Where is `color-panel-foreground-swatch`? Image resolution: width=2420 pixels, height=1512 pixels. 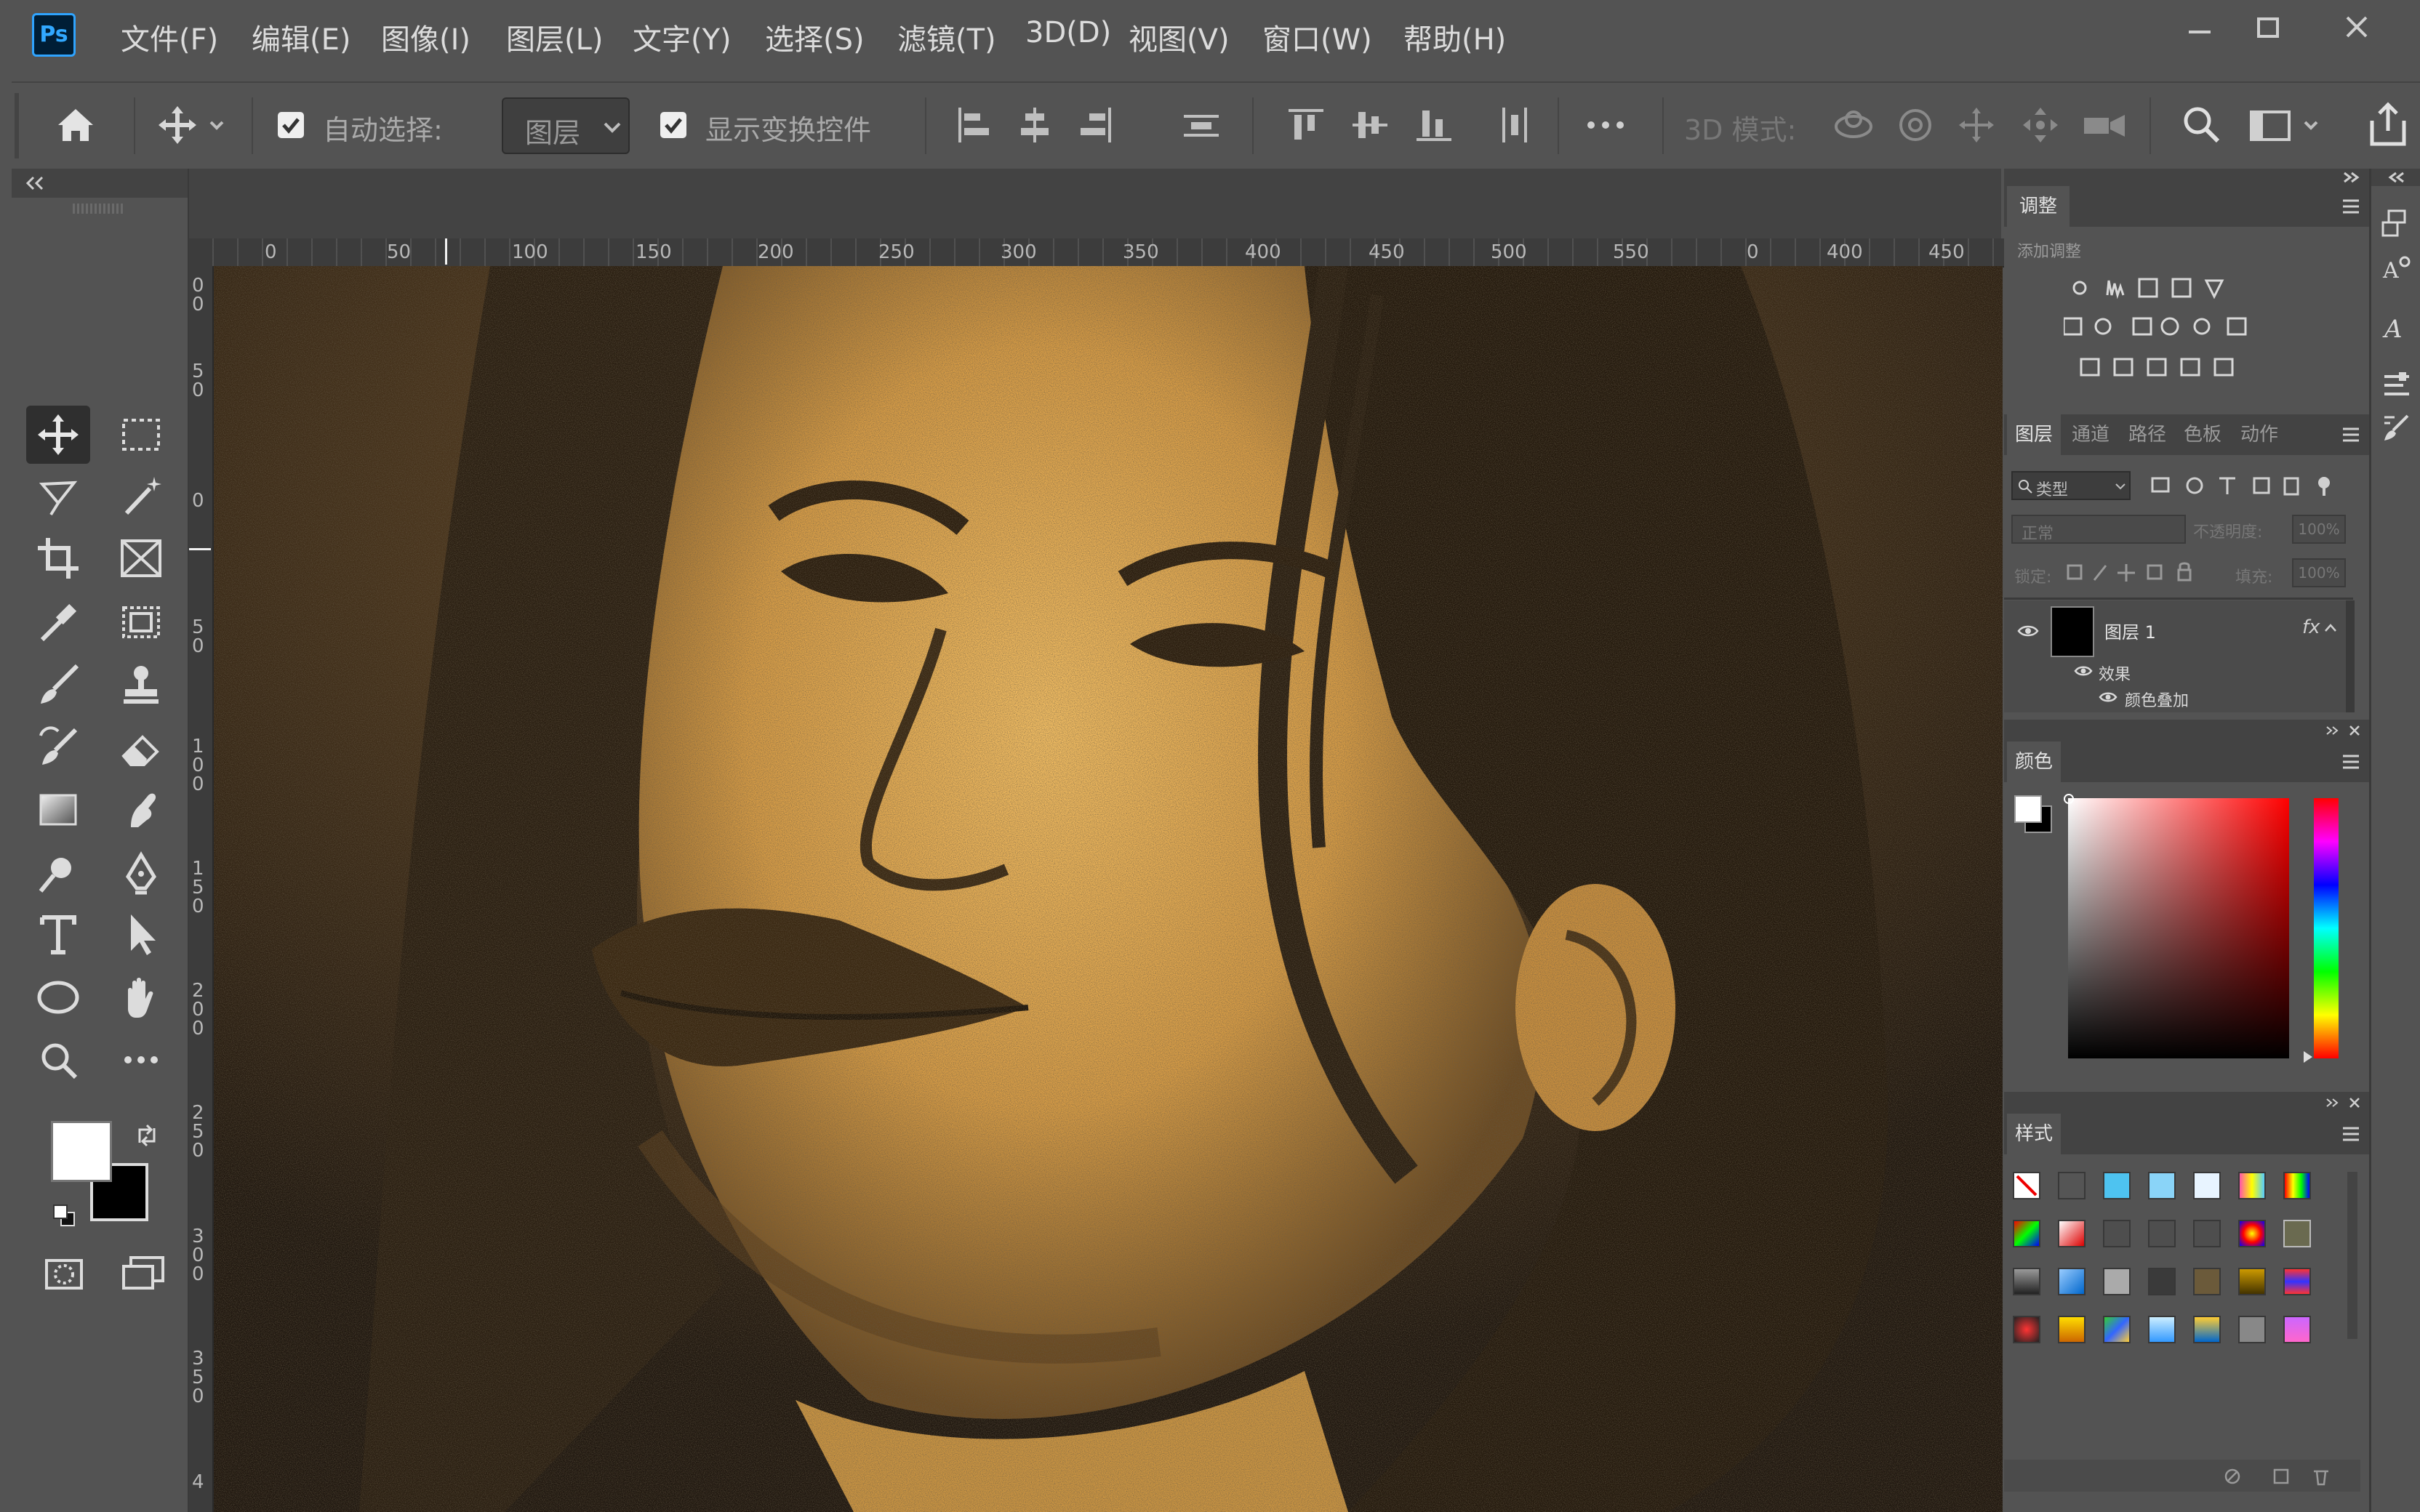 color-panel-foreground-swatch is located at coordinates (2028, 809).